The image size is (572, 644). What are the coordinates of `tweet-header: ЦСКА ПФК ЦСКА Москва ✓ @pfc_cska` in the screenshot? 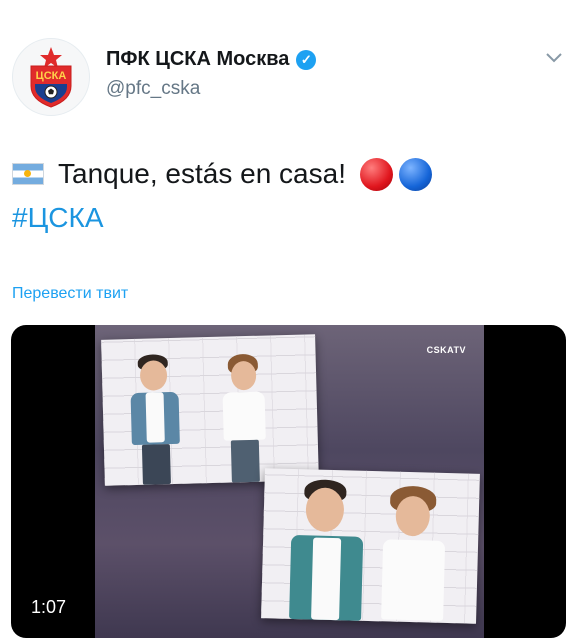 It's located at (286, 77).